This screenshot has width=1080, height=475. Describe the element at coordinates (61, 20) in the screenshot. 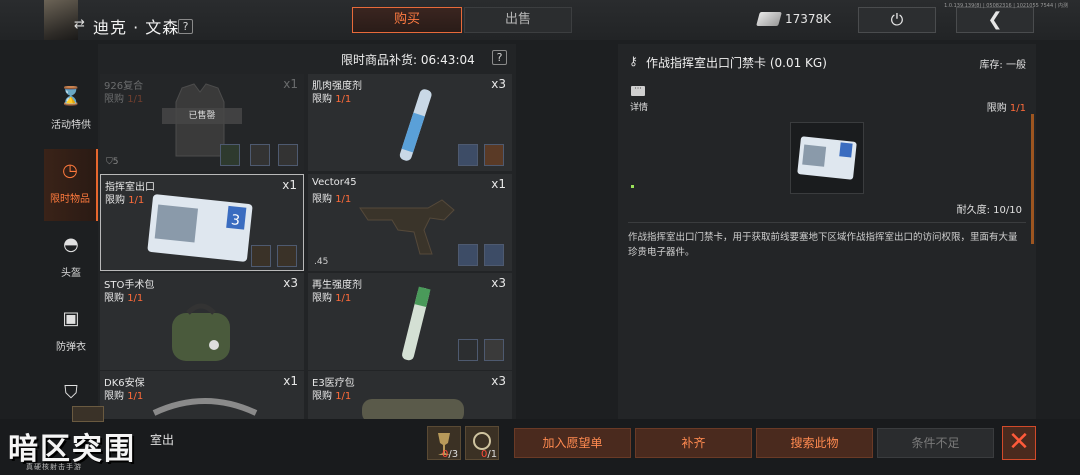

I see `player-avatar` at that location.